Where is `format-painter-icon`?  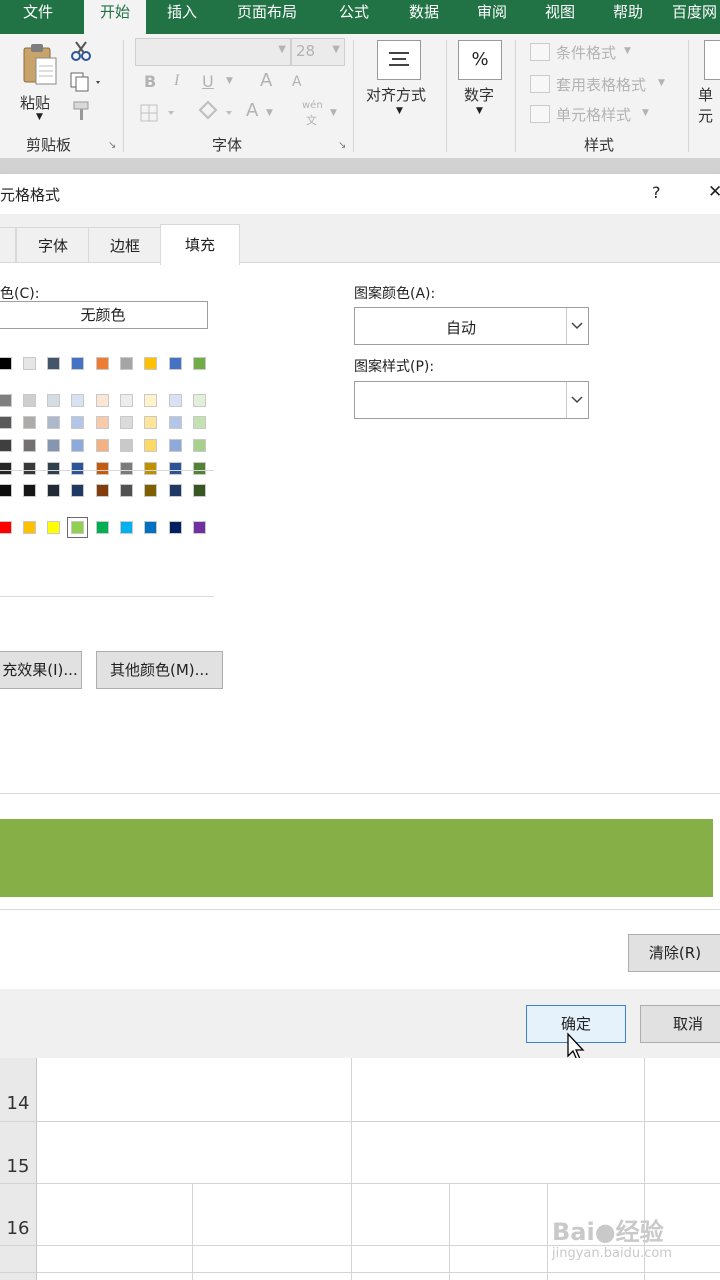
format-painter-icon is located at coordinates (83, 111).